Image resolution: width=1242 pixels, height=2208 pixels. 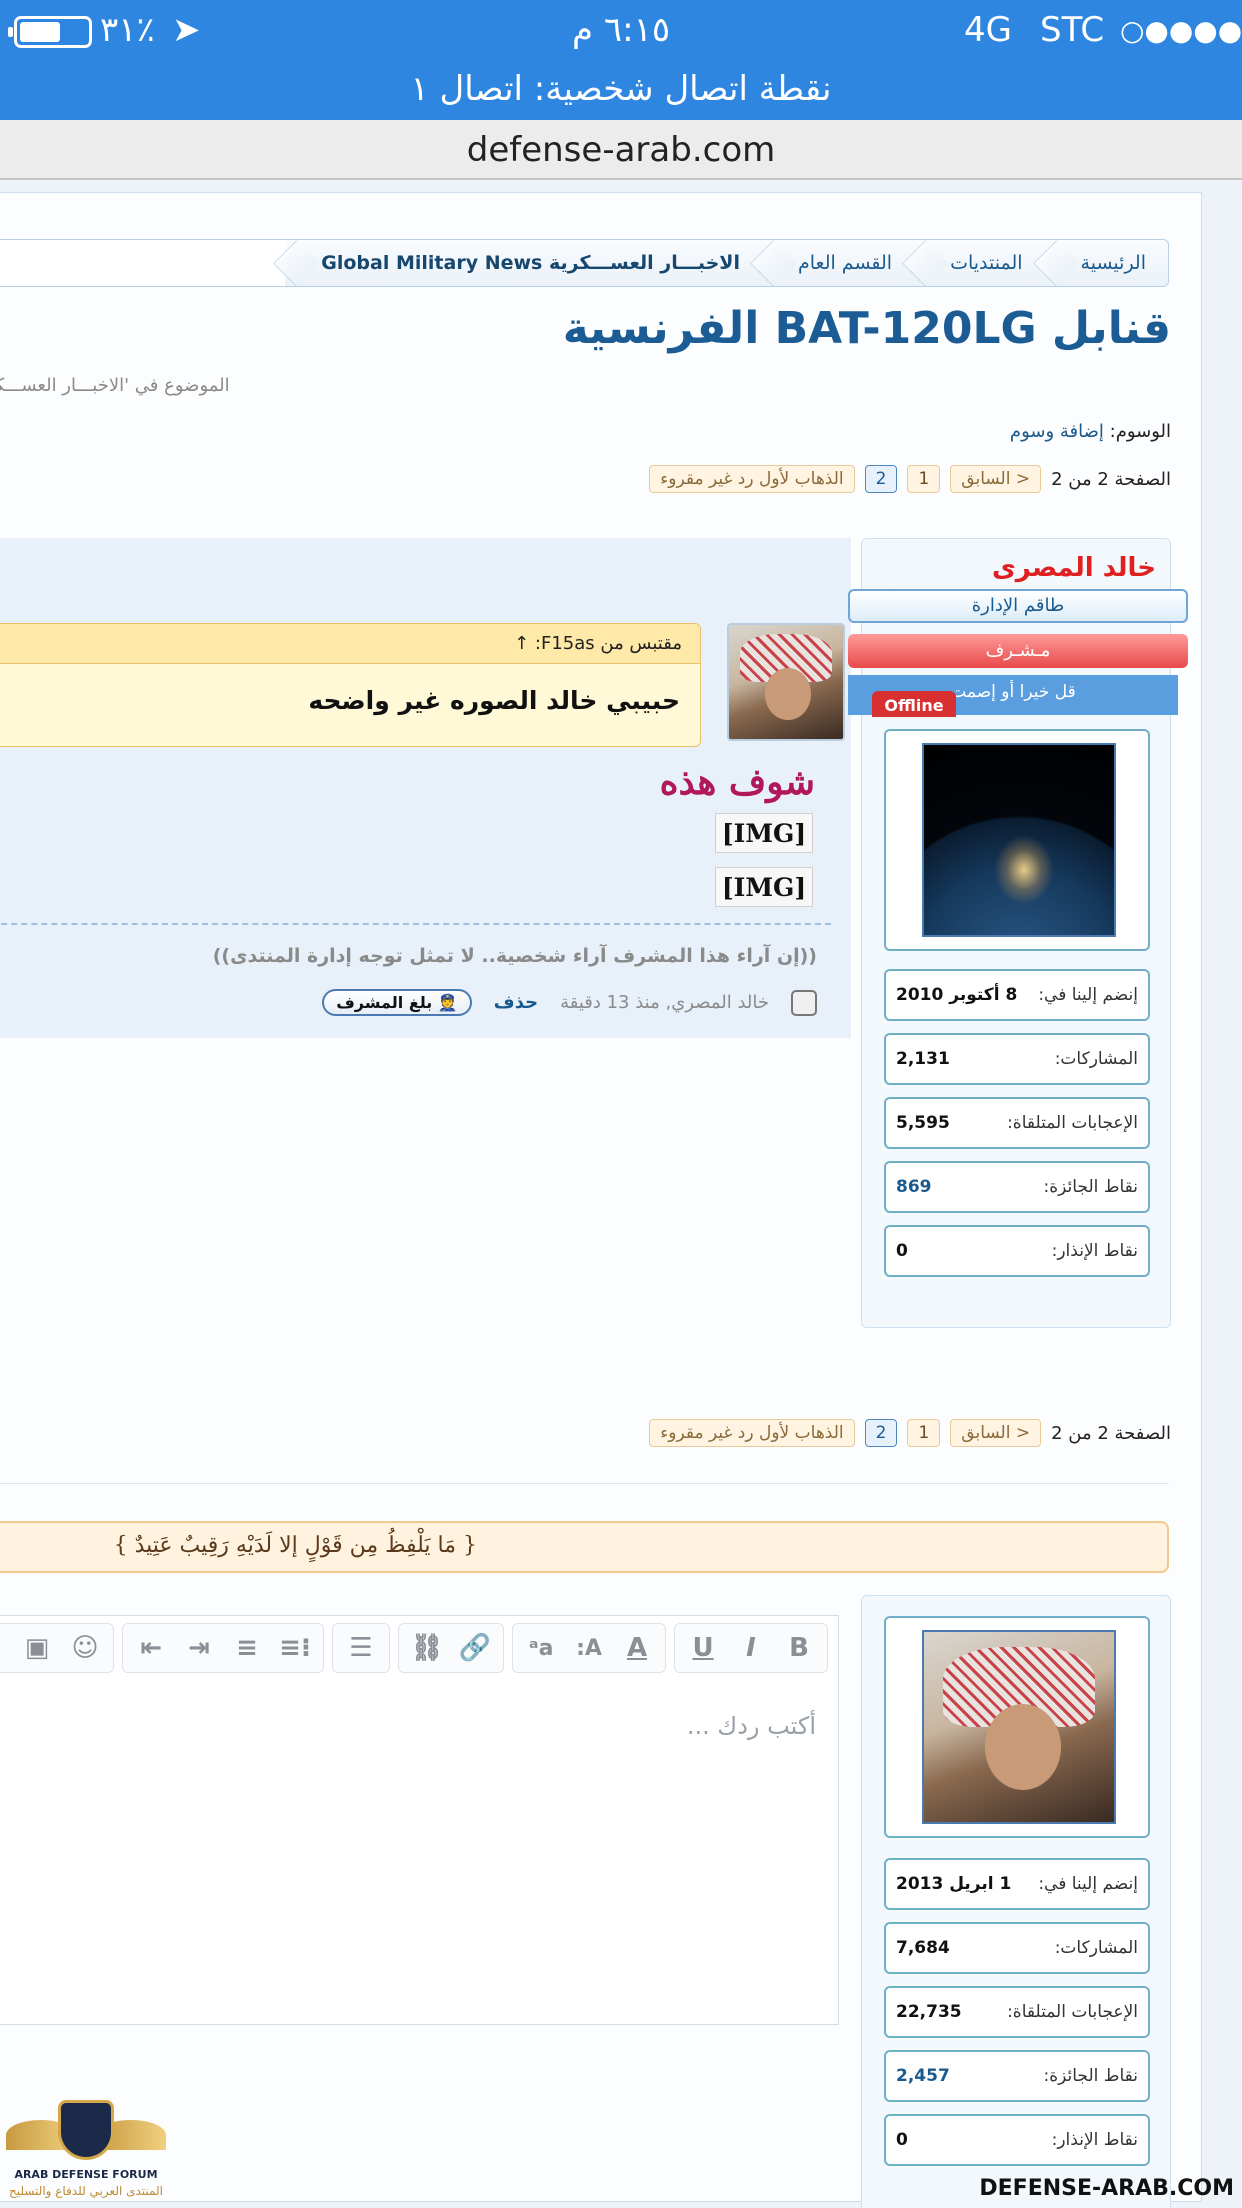 I want to click on status-bar: ٣١٪ ➤ ٦:١٥ م 4G STC ○●●●●, so click(x=621, y=31).